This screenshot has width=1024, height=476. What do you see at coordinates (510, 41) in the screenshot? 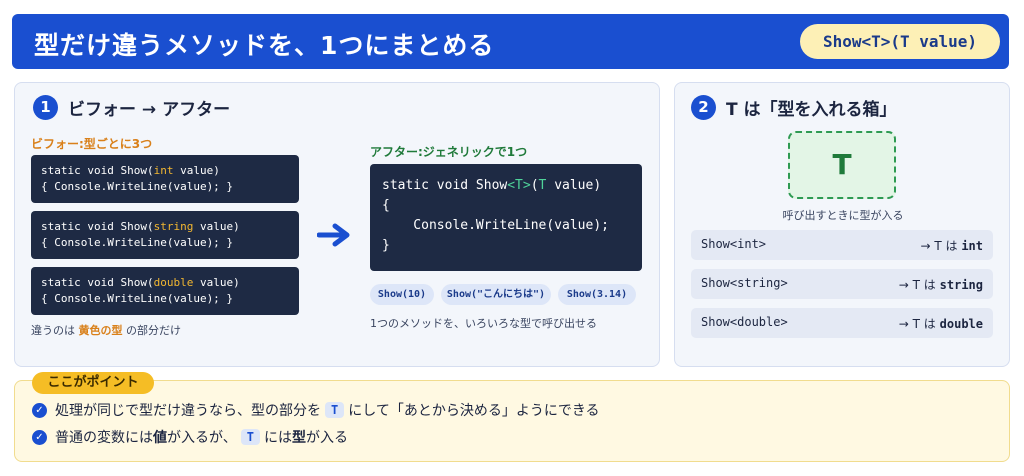
I see `header-banner: 型だけ違うメソッドを、1つにまとめる Show<T>(T value)` at bounding box center [510, 41].